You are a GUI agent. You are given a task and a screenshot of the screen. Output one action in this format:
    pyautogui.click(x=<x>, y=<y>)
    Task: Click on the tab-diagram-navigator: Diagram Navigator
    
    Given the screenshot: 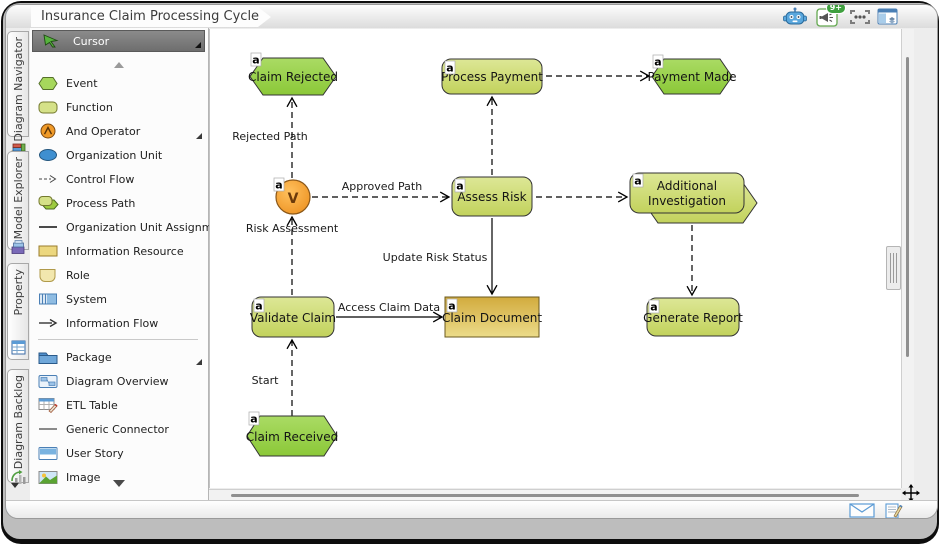 What is the action you would take?
    pyautogui.click(x=18, y=94)
    